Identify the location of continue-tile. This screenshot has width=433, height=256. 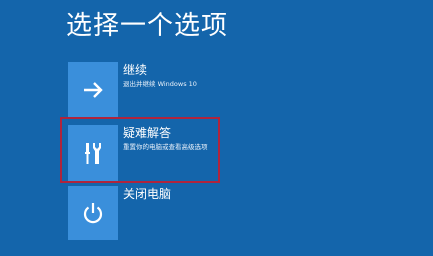
(93, 90).